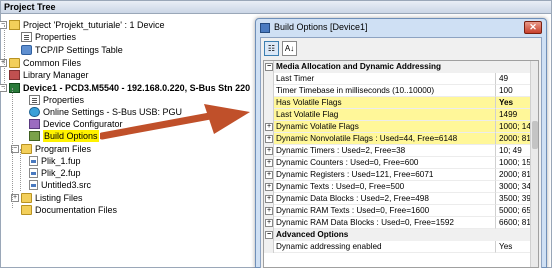 Image resolution: width=552 pixels, height=268 pixels. I want to click on property-name: Dynamic Volatile Flags, so click(385, 127).